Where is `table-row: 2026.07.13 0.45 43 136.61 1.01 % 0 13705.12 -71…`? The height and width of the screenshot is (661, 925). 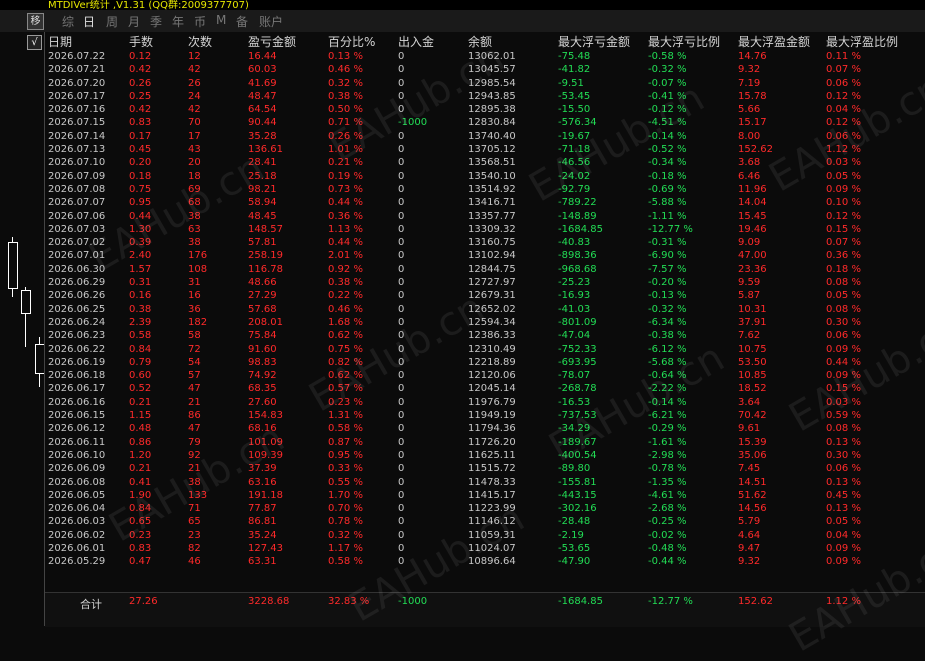
table-row: 2026.07.13 0.45 43 136.61 1.01 % 0 13705.12 -71… is located at coordinates (483, 149).